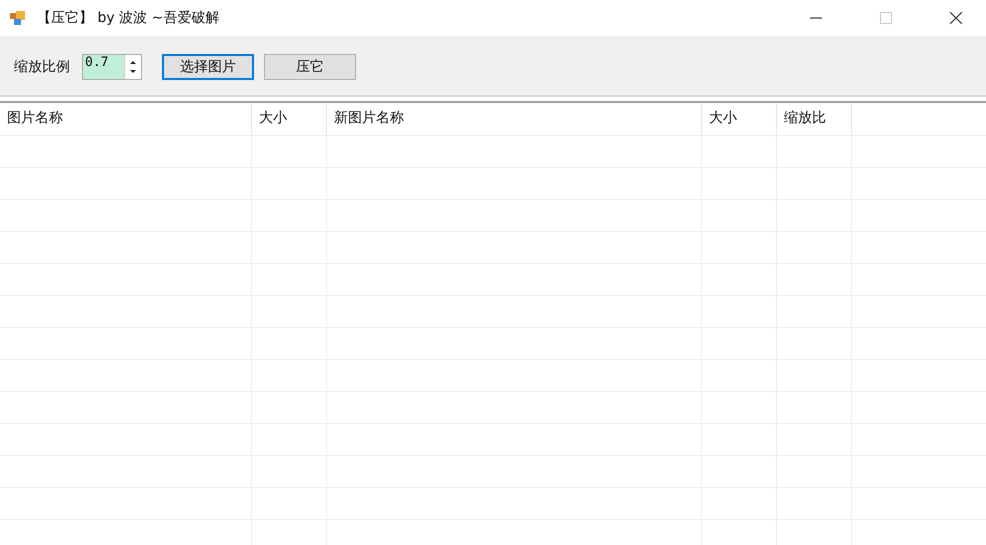 This screenshot has width=986, height=545. Describe the element at coordinates (126, 119) in the screenshot. I see `column-header: 图片名称` at that location.